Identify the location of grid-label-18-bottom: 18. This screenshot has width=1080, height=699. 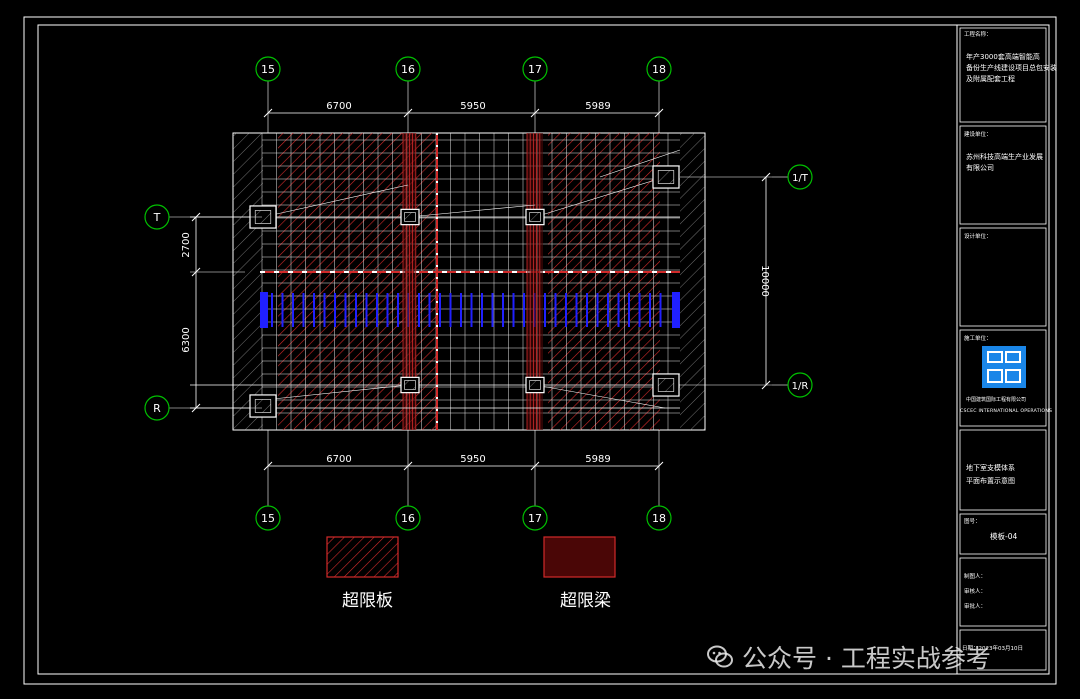
(659, 518).